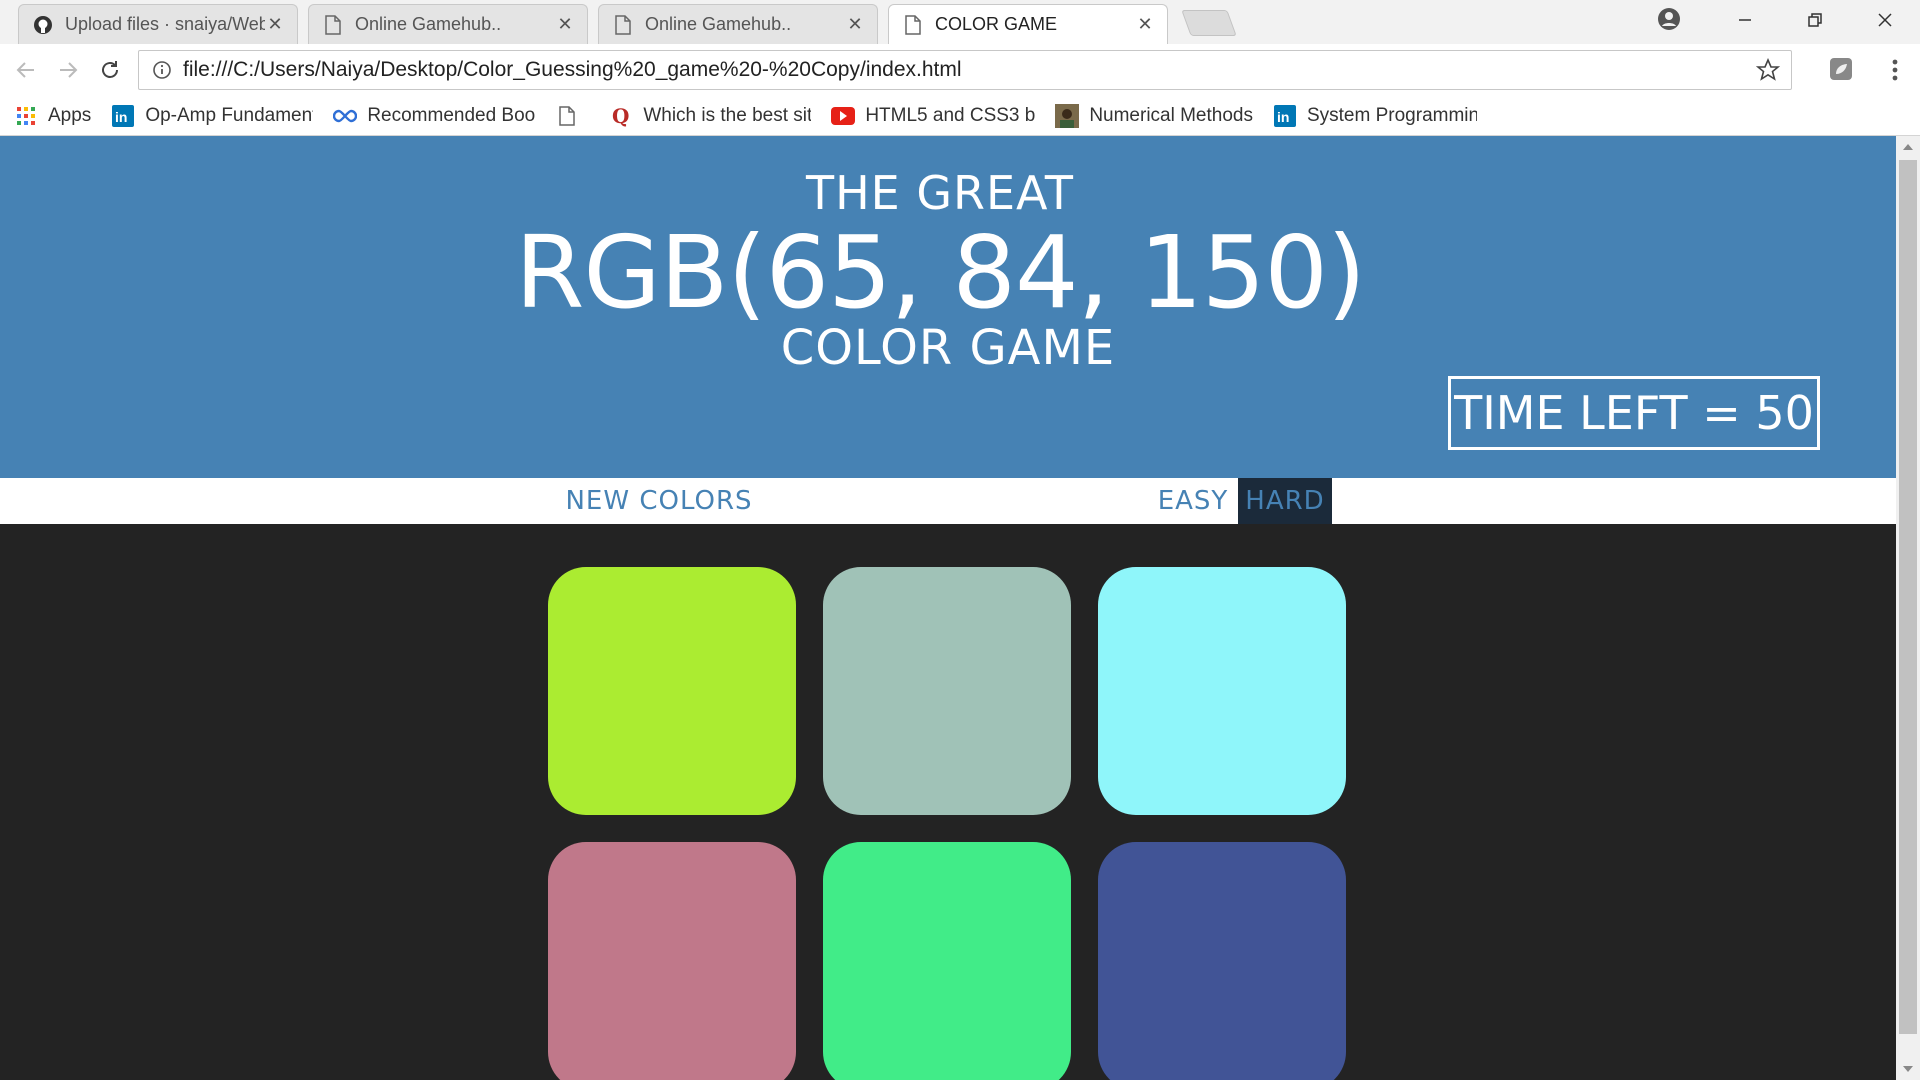 This screenshot has height=1080, width=1920. I want to click on tab-title: COLOR GAME, so click(996, 24).